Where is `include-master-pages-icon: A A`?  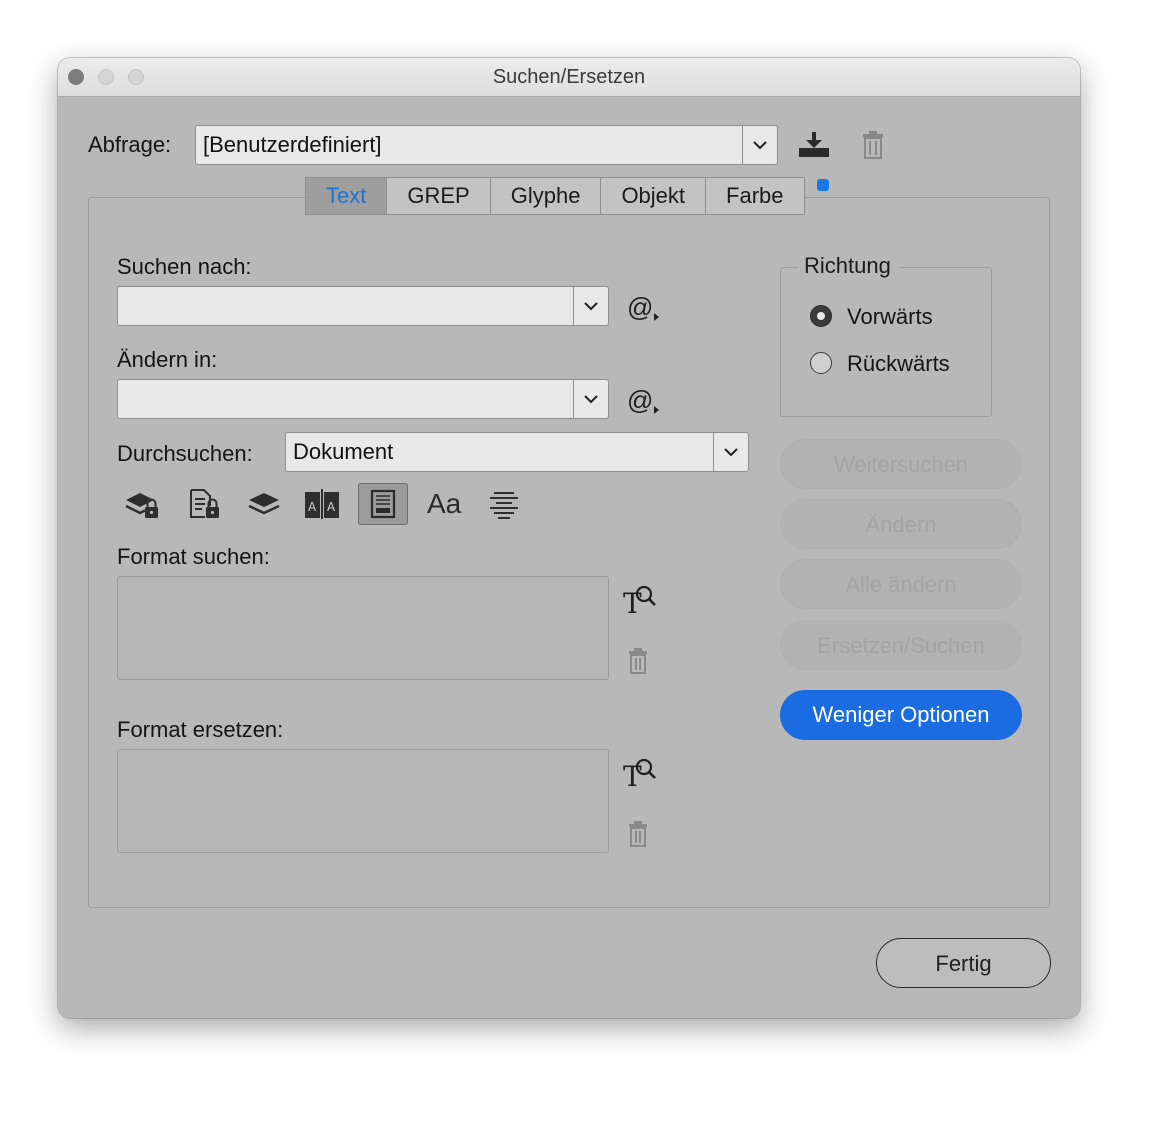 include-master-pages-icon: A A is located at coordinates (322, 504).